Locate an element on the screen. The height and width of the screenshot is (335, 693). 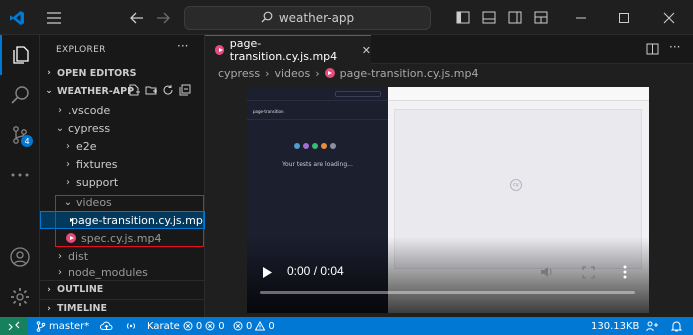
minimize-icon is located at coordinates (581, 17).